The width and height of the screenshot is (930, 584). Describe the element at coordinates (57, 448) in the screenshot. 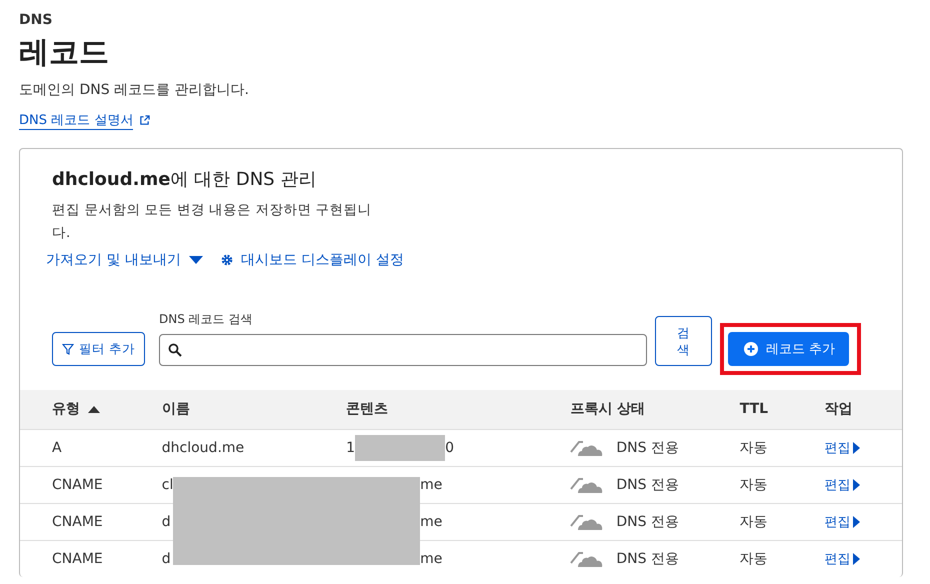

I see `record-type: A` at that location.